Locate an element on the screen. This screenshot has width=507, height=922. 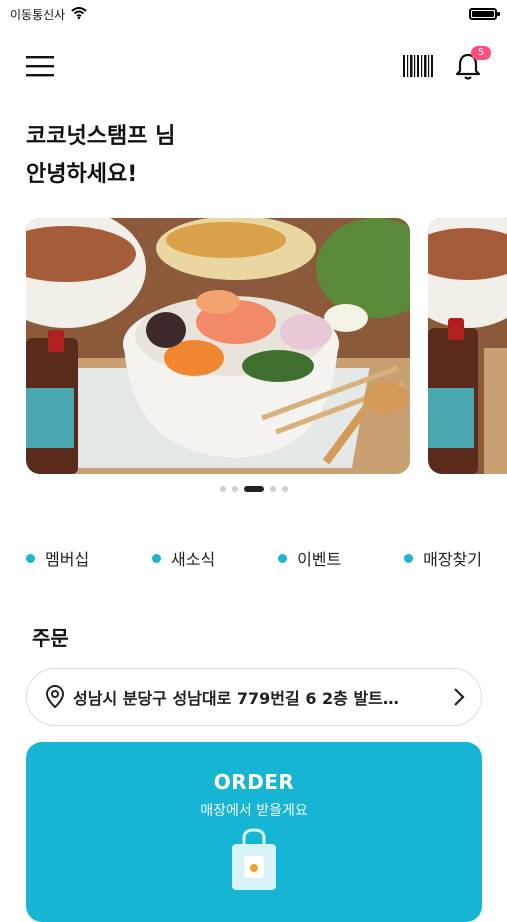
status-left: 이동통신사 is located at coordinates (48, 14).